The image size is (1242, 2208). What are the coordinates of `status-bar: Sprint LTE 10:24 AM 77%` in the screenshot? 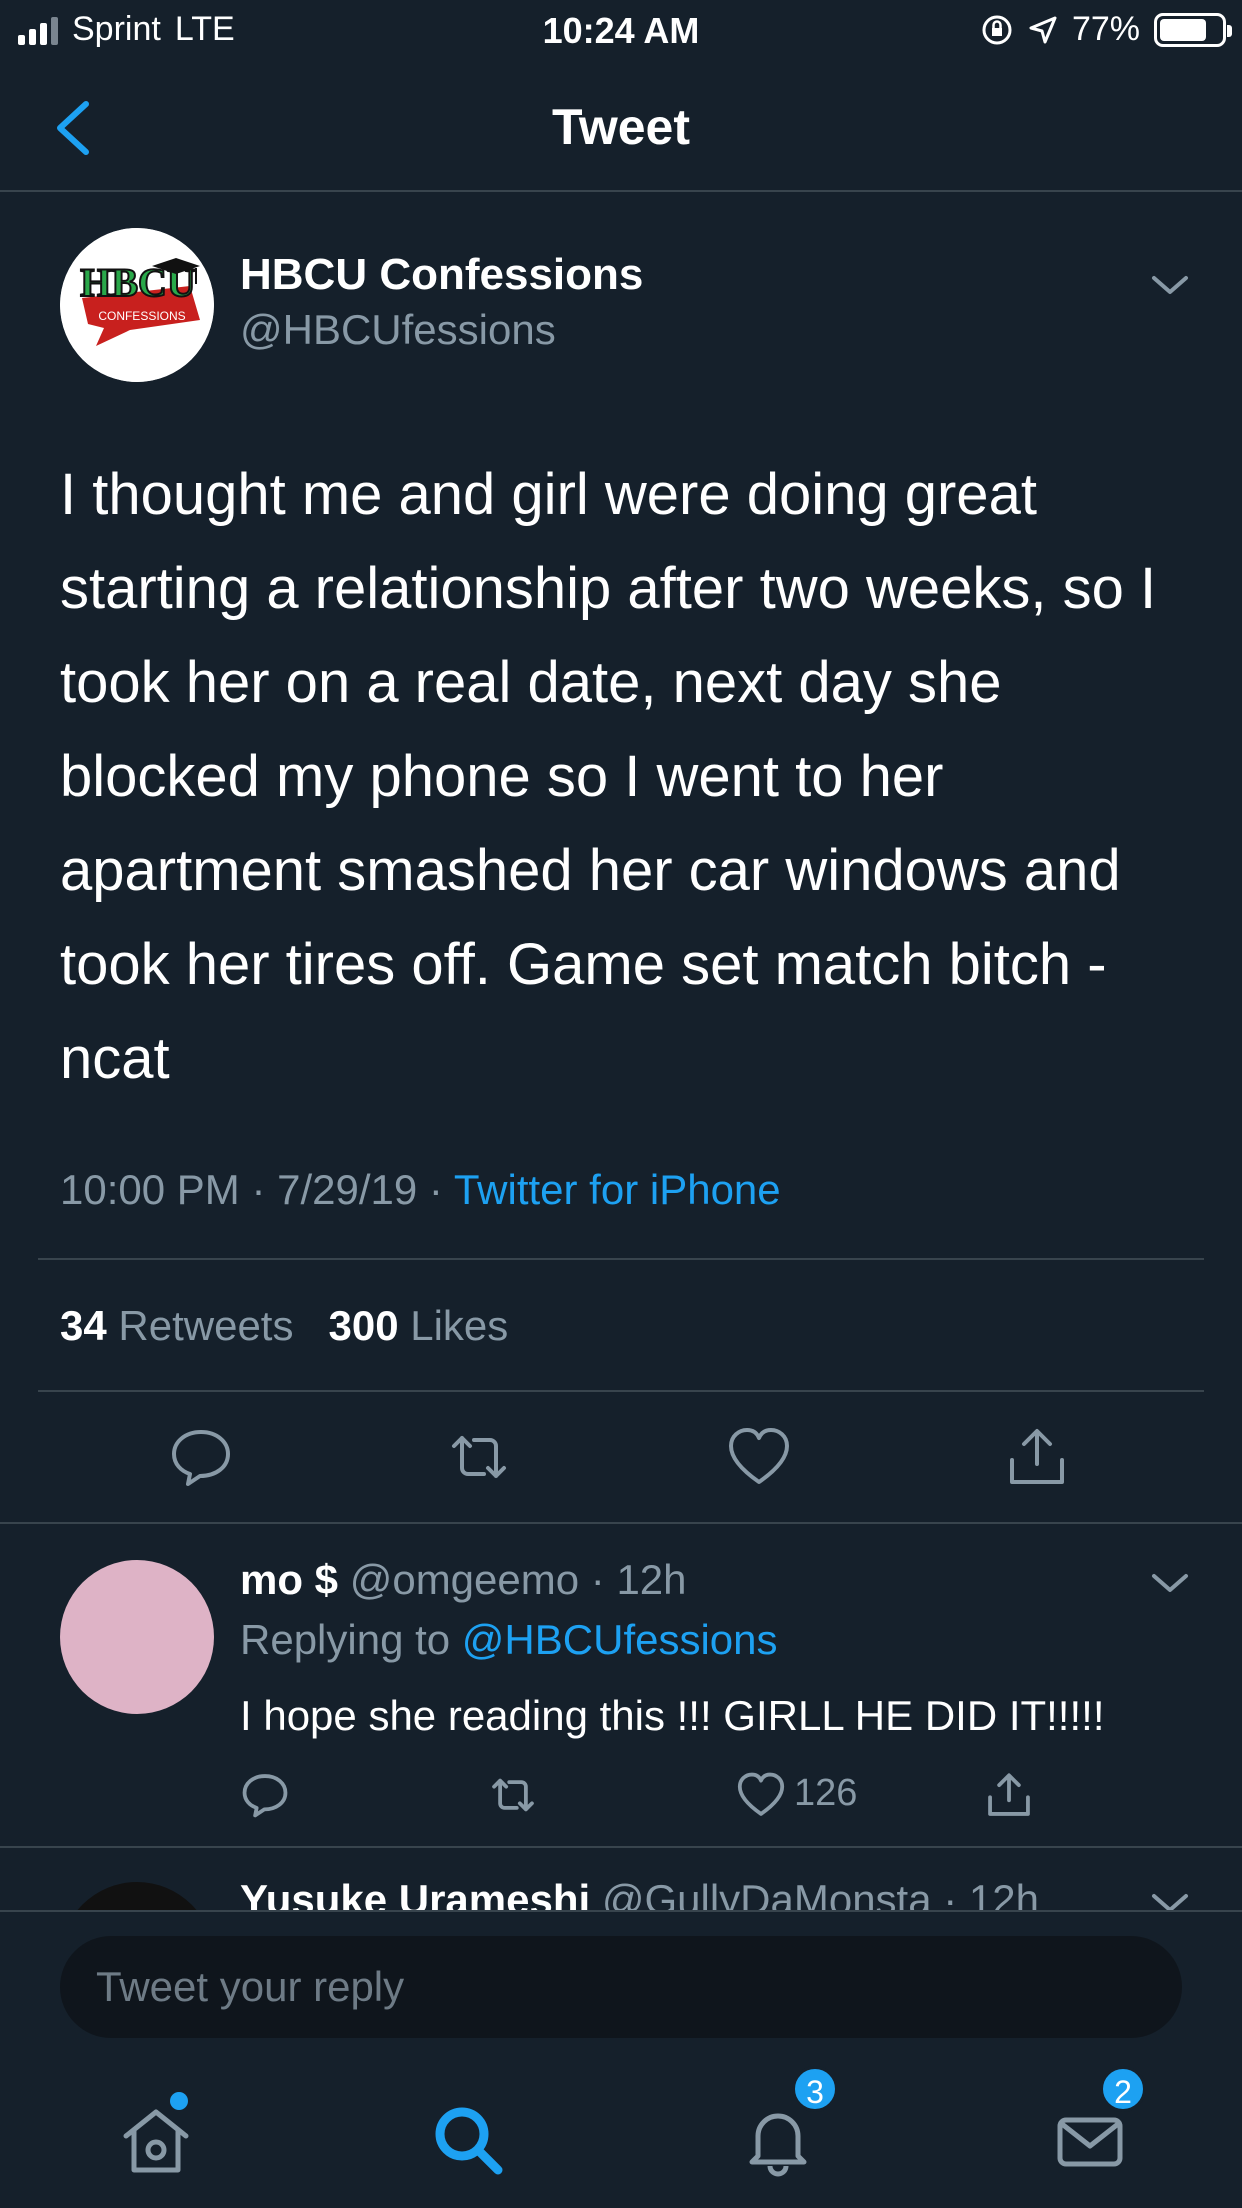 It's located at (621, 31).